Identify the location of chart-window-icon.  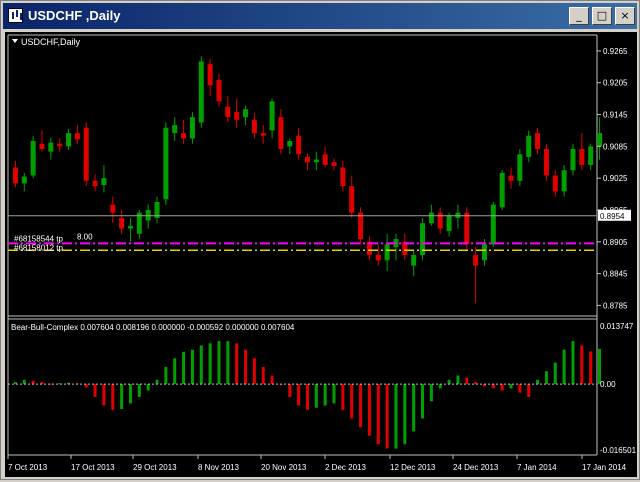
(15, 15).